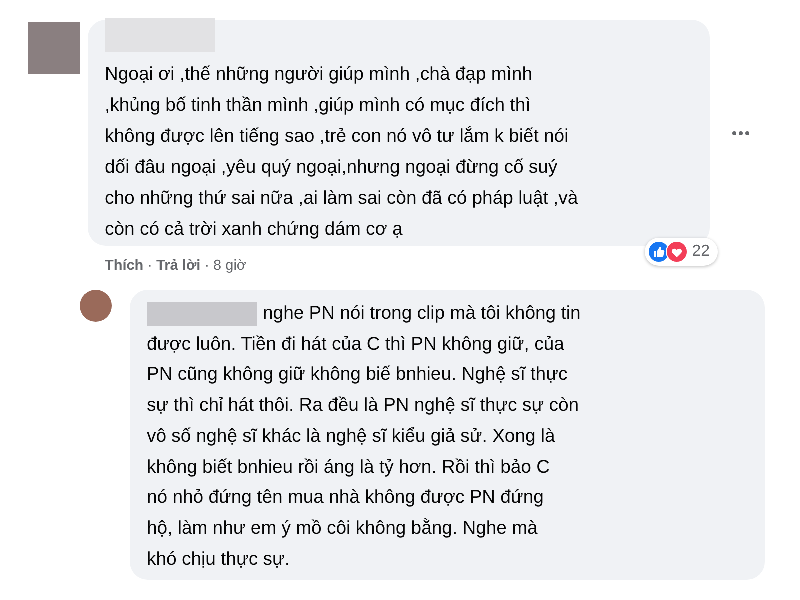 The width and height of the screenshot is (800, 600). Describe the element at coordinates (741, 133) in the screenshot. I see `more-options-icon` at that location.